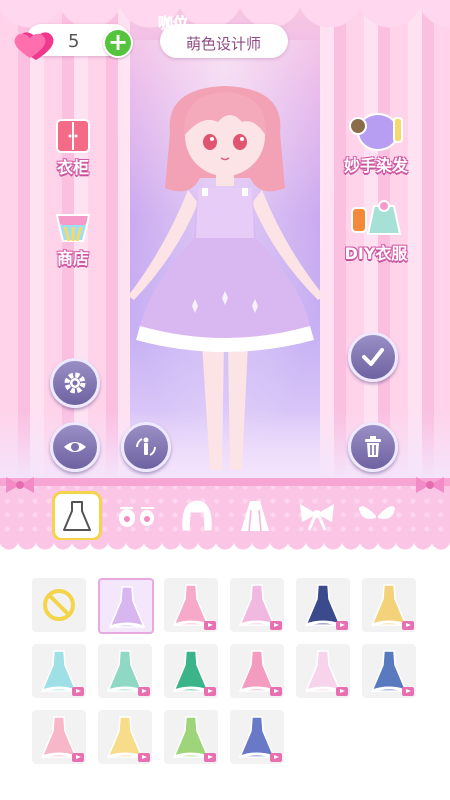 The image size is (450, 800). I want to click on rotate-pose-button, so click(146, 447).